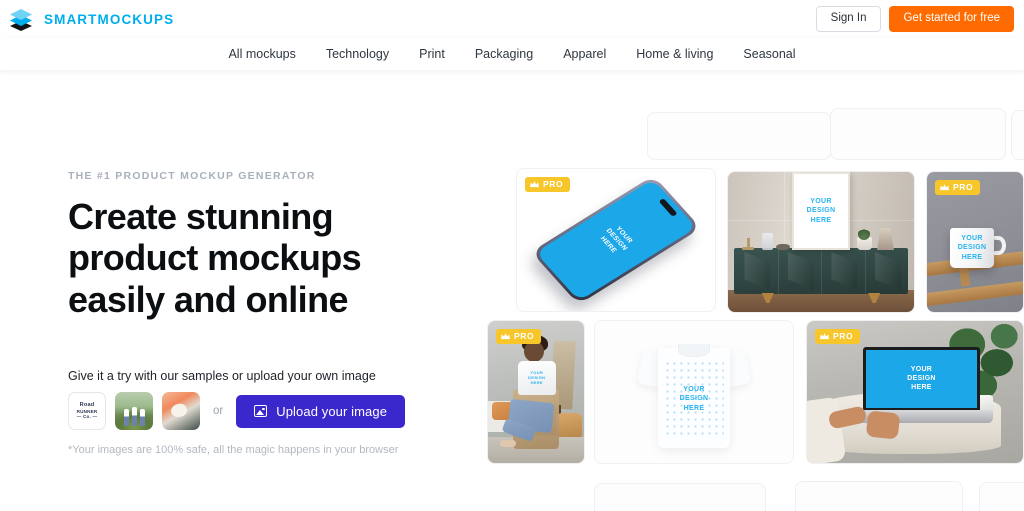 This screenshot has height=511, width=1024. Describe the element at coordinates (432, 54) in the screenshot. I see `nav-item-print: Print` at that location.